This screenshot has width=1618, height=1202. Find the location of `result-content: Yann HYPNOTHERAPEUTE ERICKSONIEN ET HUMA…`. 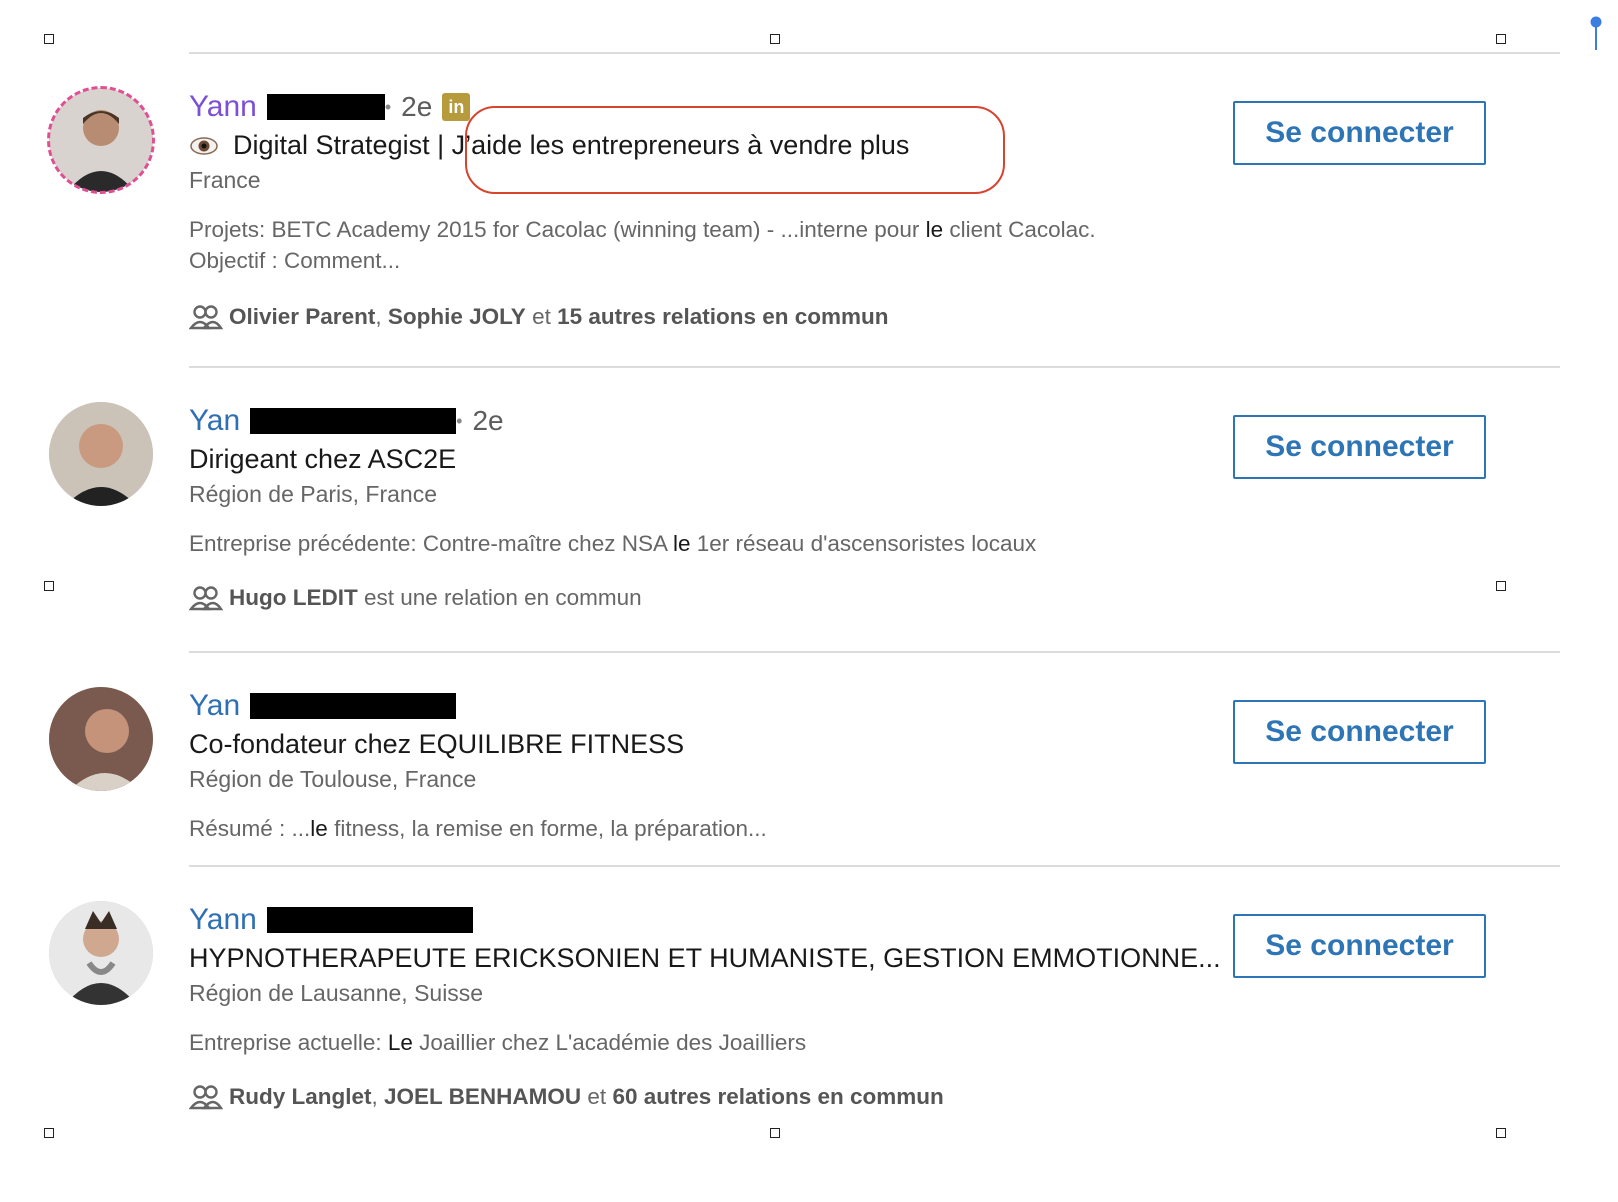

result-content: Yann HYPNOTHERAPEUTE ERICKSONIEN ET HUMA… is located at coordinates (734, 1005).